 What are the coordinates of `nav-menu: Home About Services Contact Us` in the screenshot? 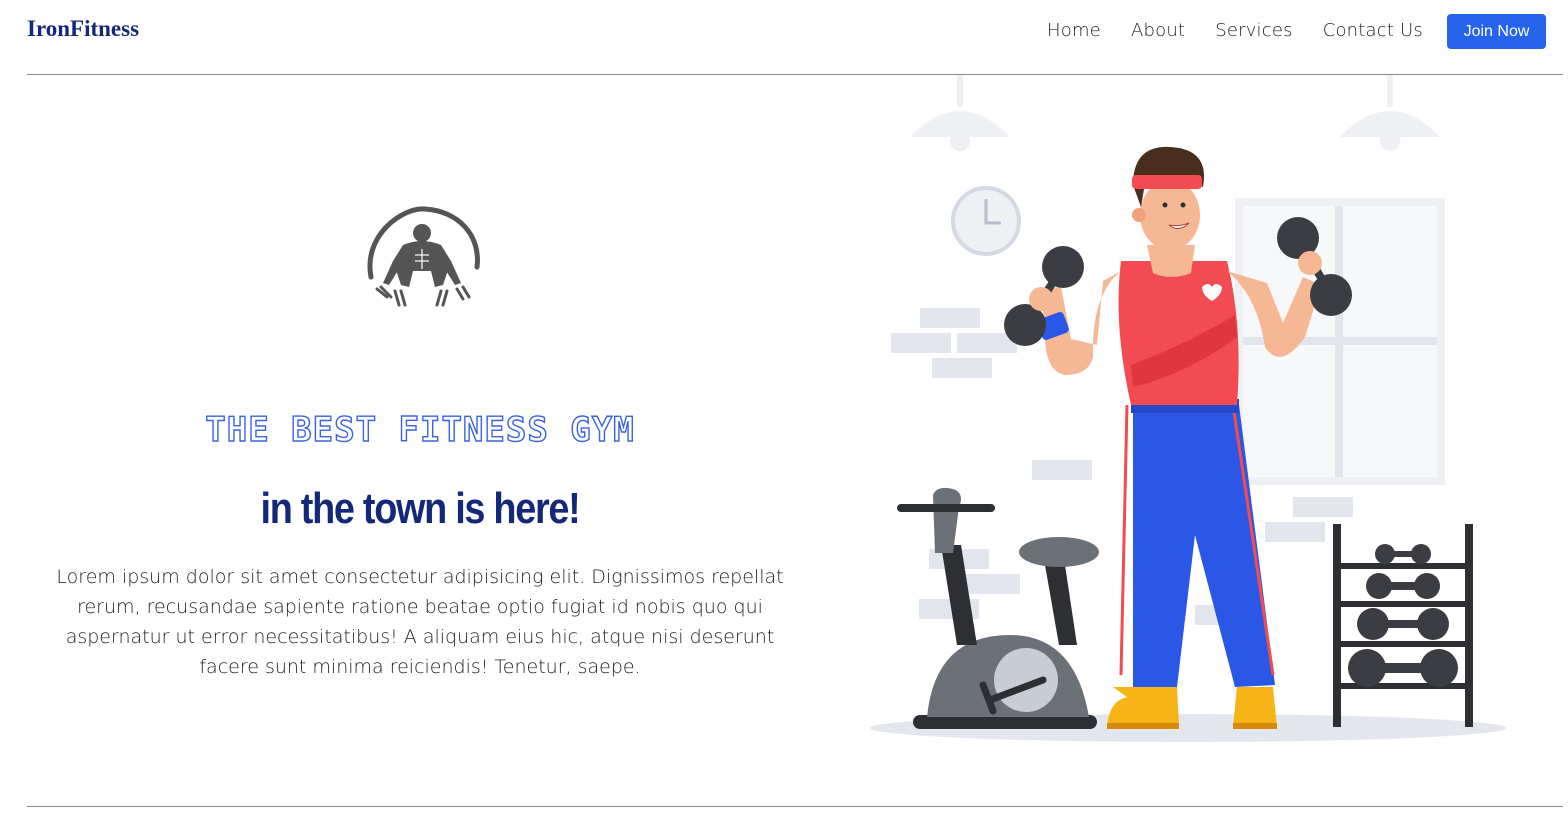 It's located at (1250, 30).